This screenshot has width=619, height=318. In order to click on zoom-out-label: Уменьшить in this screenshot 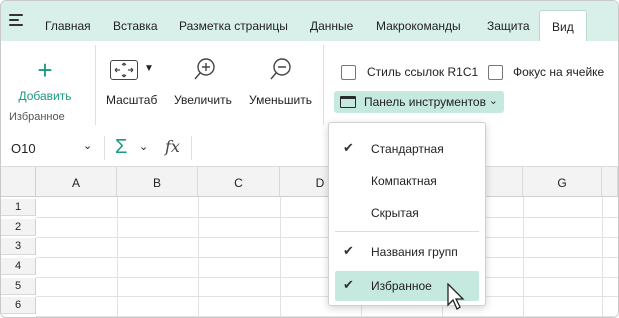, I will do `click(280, 100)`.